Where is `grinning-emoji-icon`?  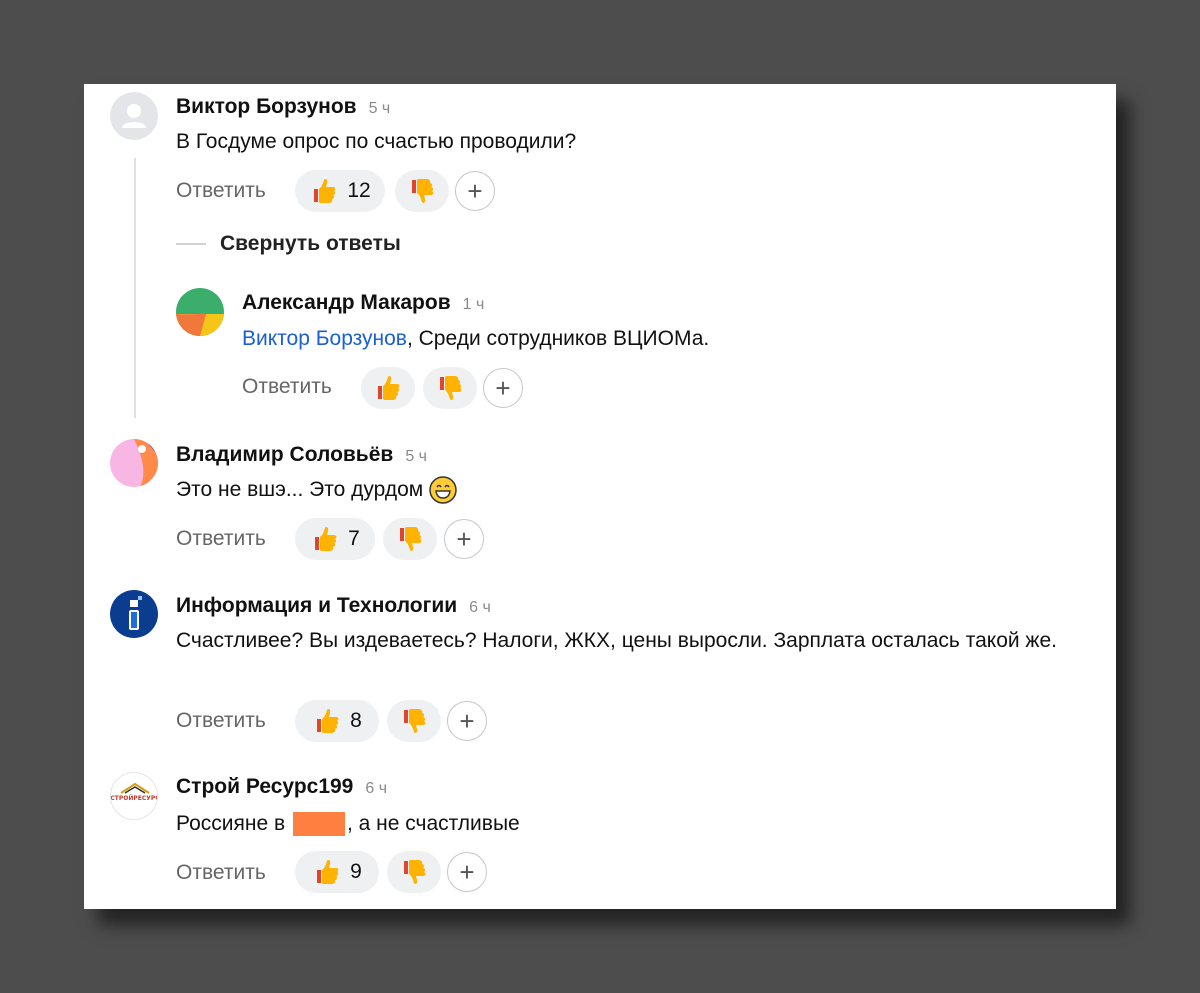 grinning-emoji-icon is located at coordinates (443, 490).